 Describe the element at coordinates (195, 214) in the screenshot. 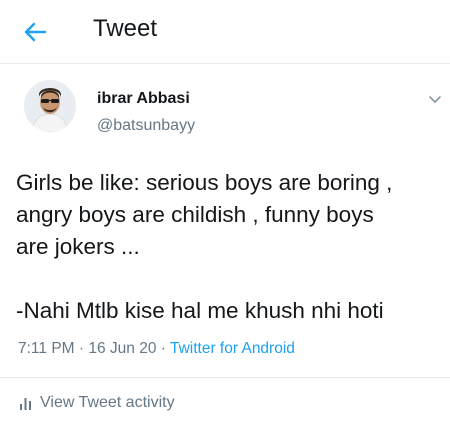

I see `tweet-line: angry boys are childish , funny boys` at that location.